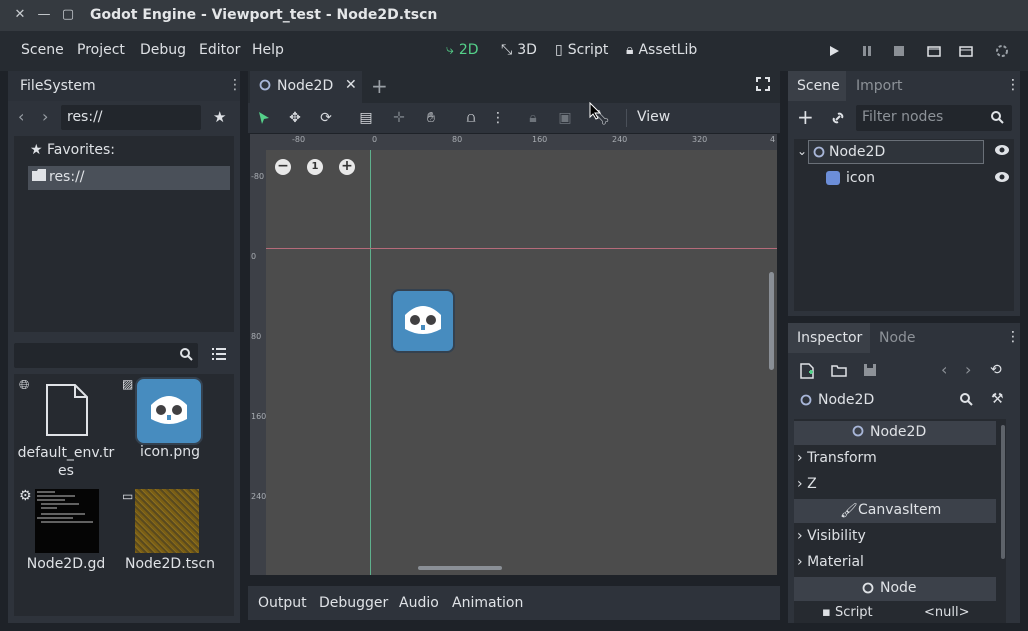  I want to click on menu-project: Project, so click(101, 50).